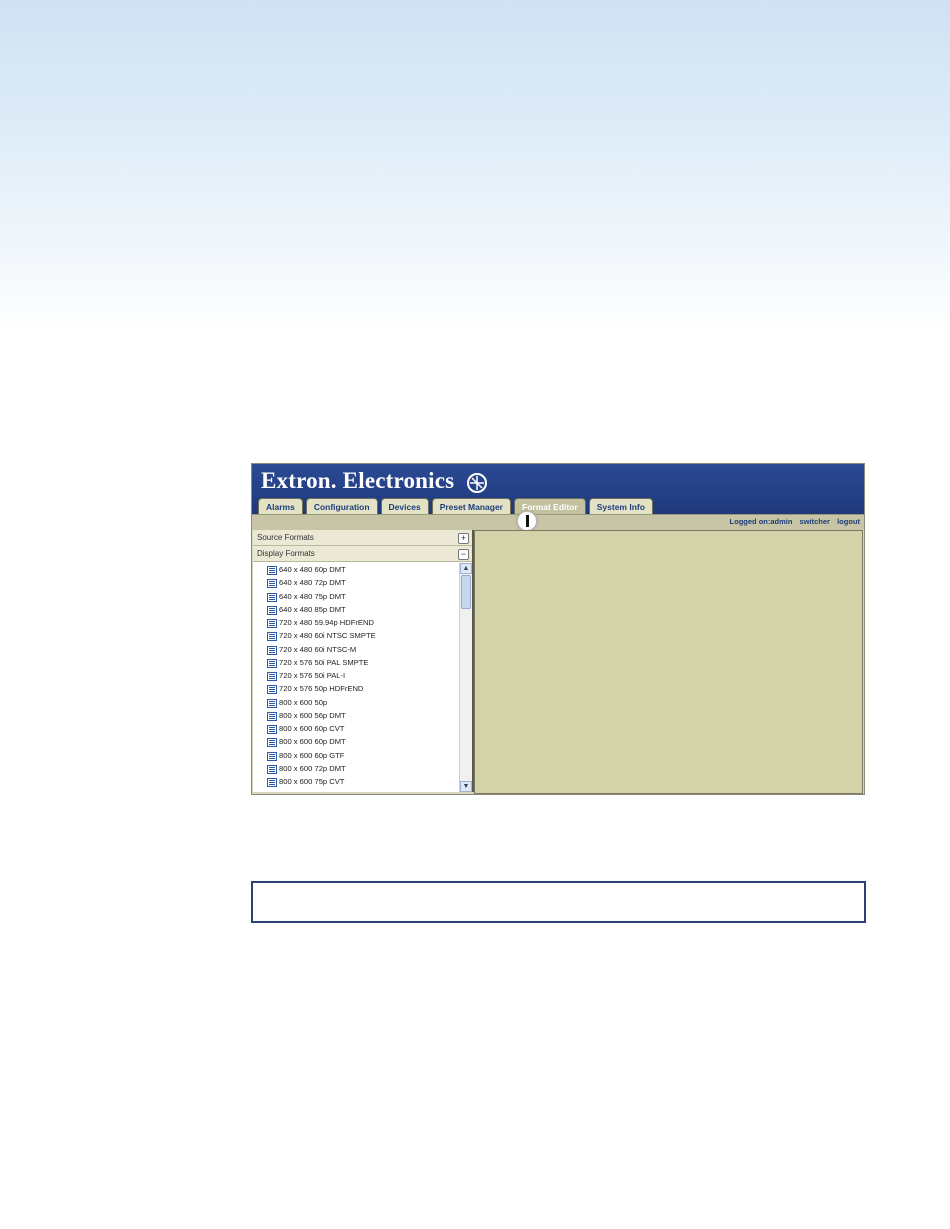 The image size is (950, 1229). I want to click on callout-marker-icon, so click(527, 521).